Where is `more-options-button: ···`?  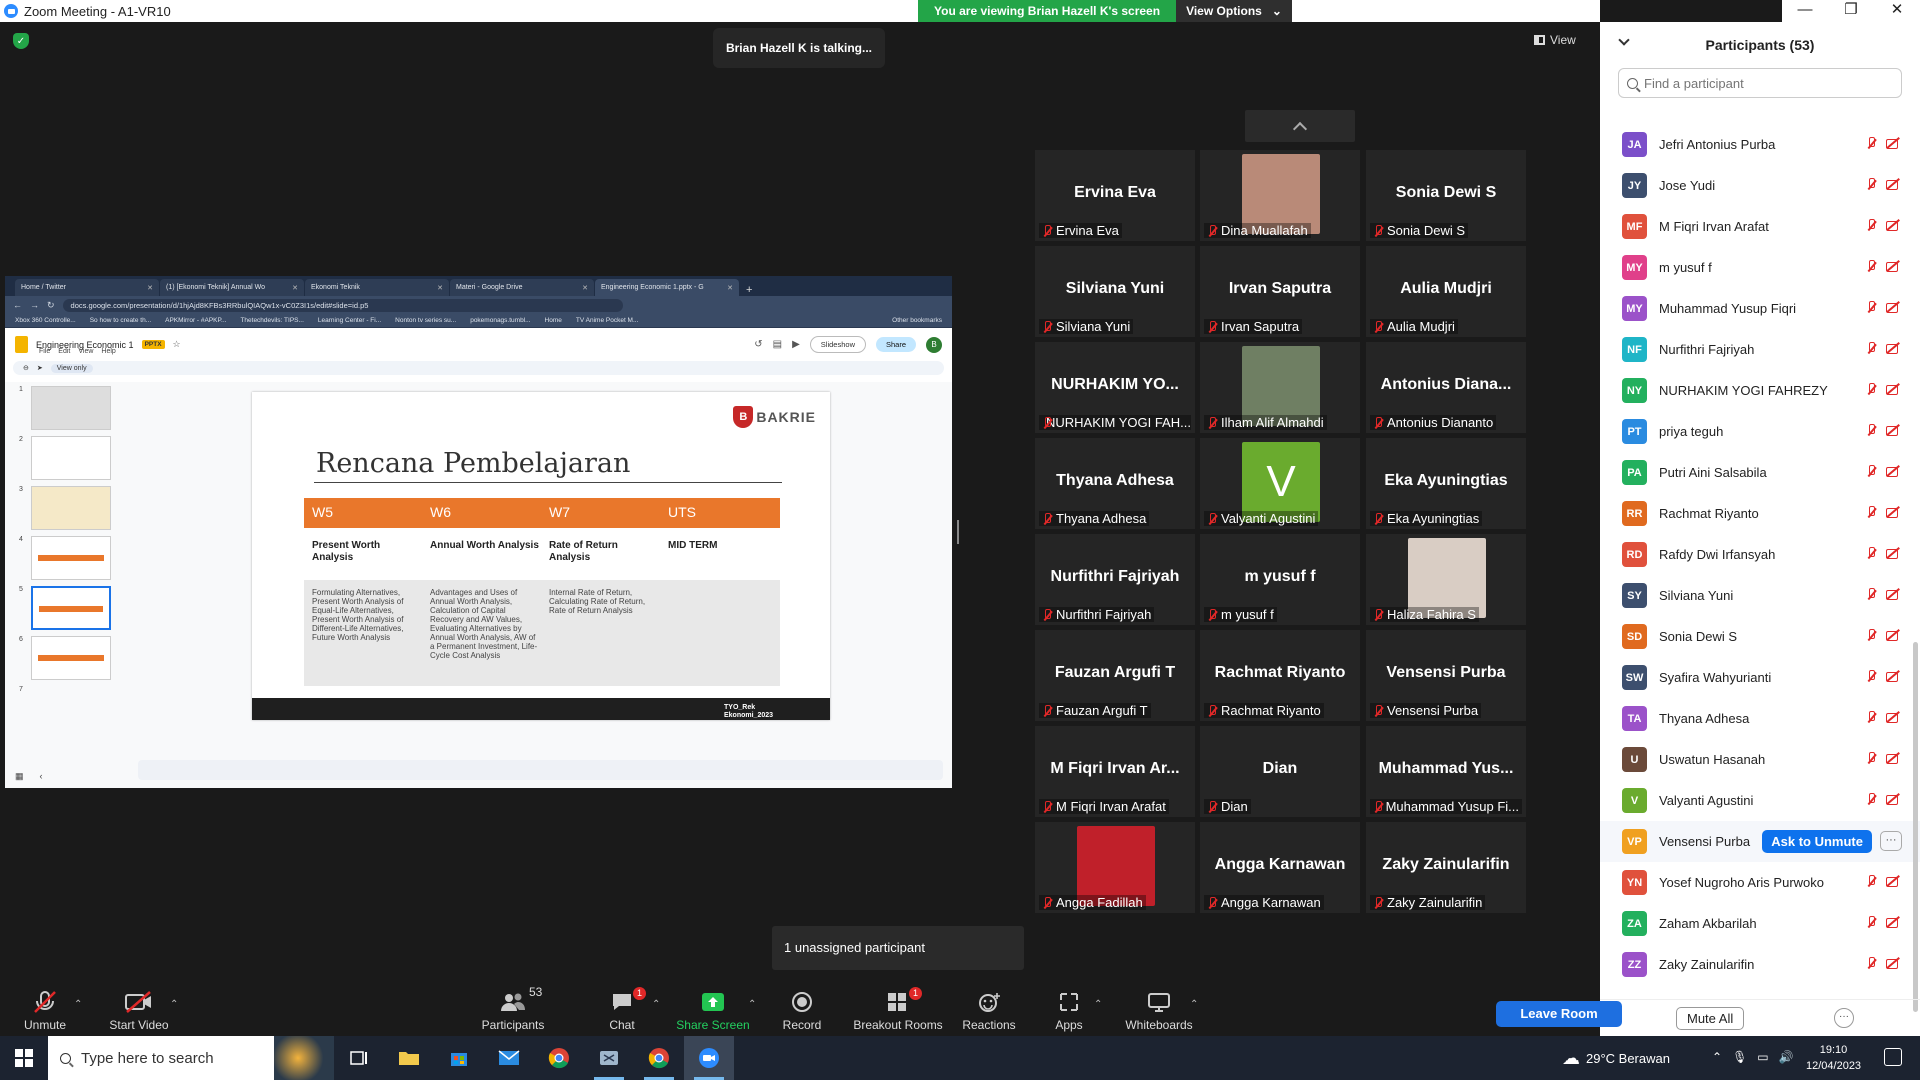
more-options-button: ··· is located at coordinates (1844, 1018).